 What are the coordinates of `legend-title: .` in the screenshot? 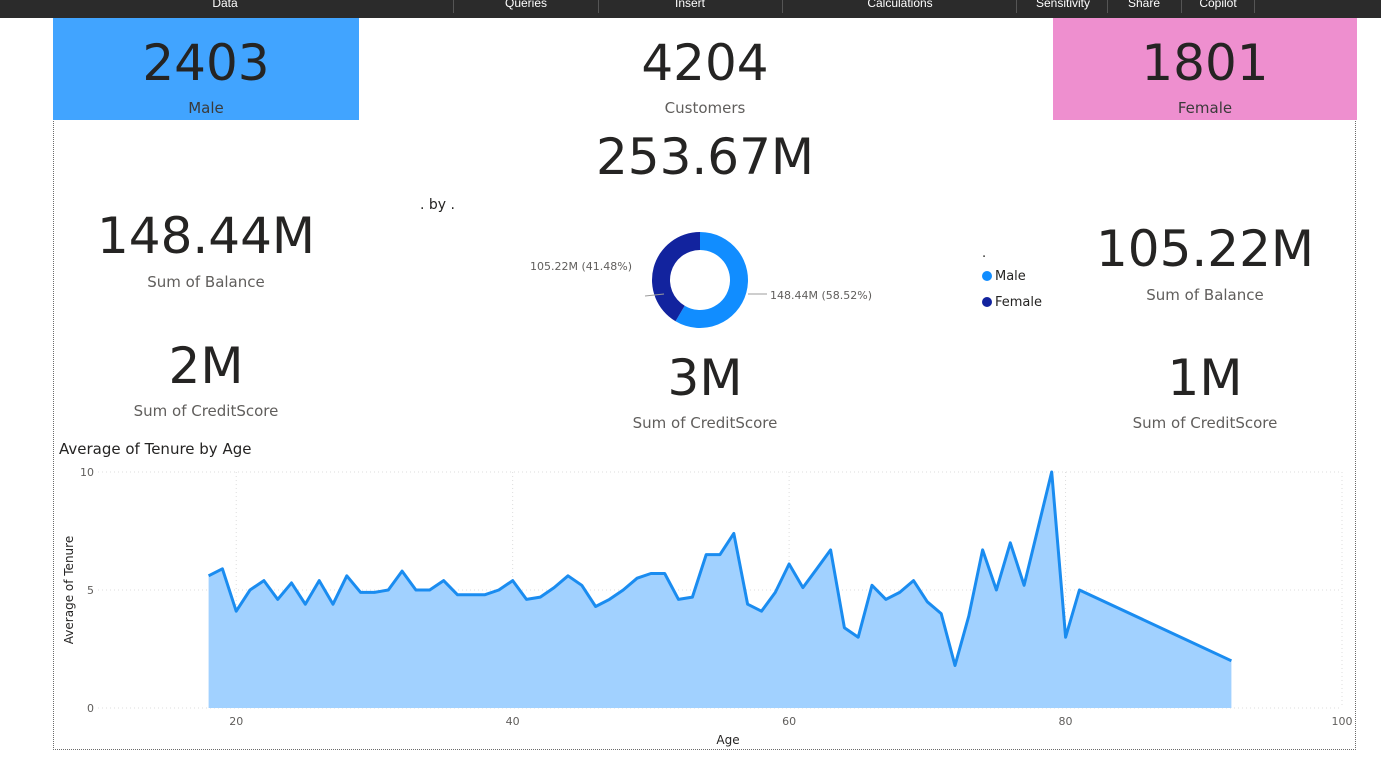 It's located at (984, 253).